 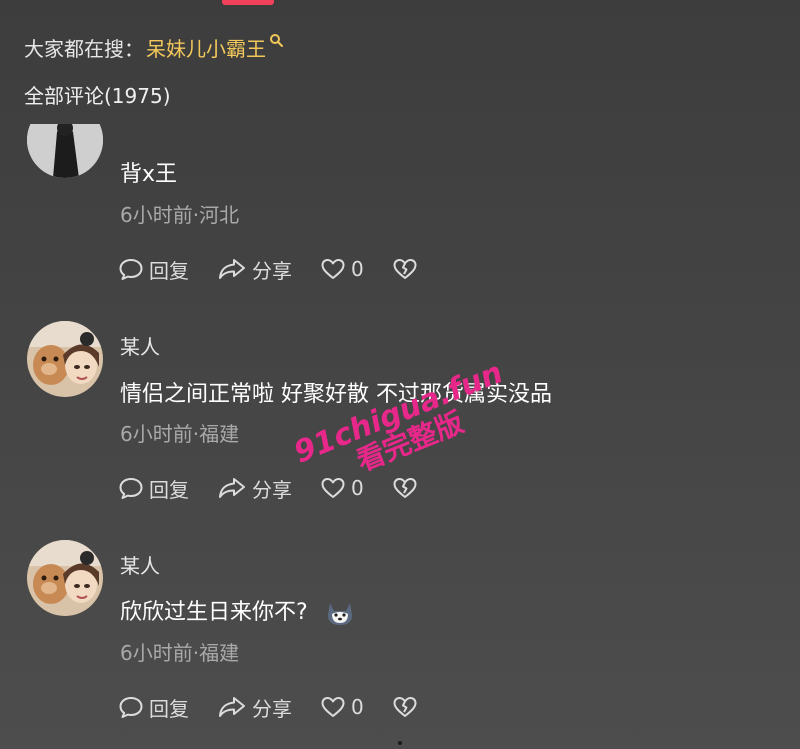 What do you see at coordinates (336, 394) in the screenshot?
I see `comment-text: 情侣之间正常啦 好聚好散 不过那货属实没品` at bounding box center [336, 394].